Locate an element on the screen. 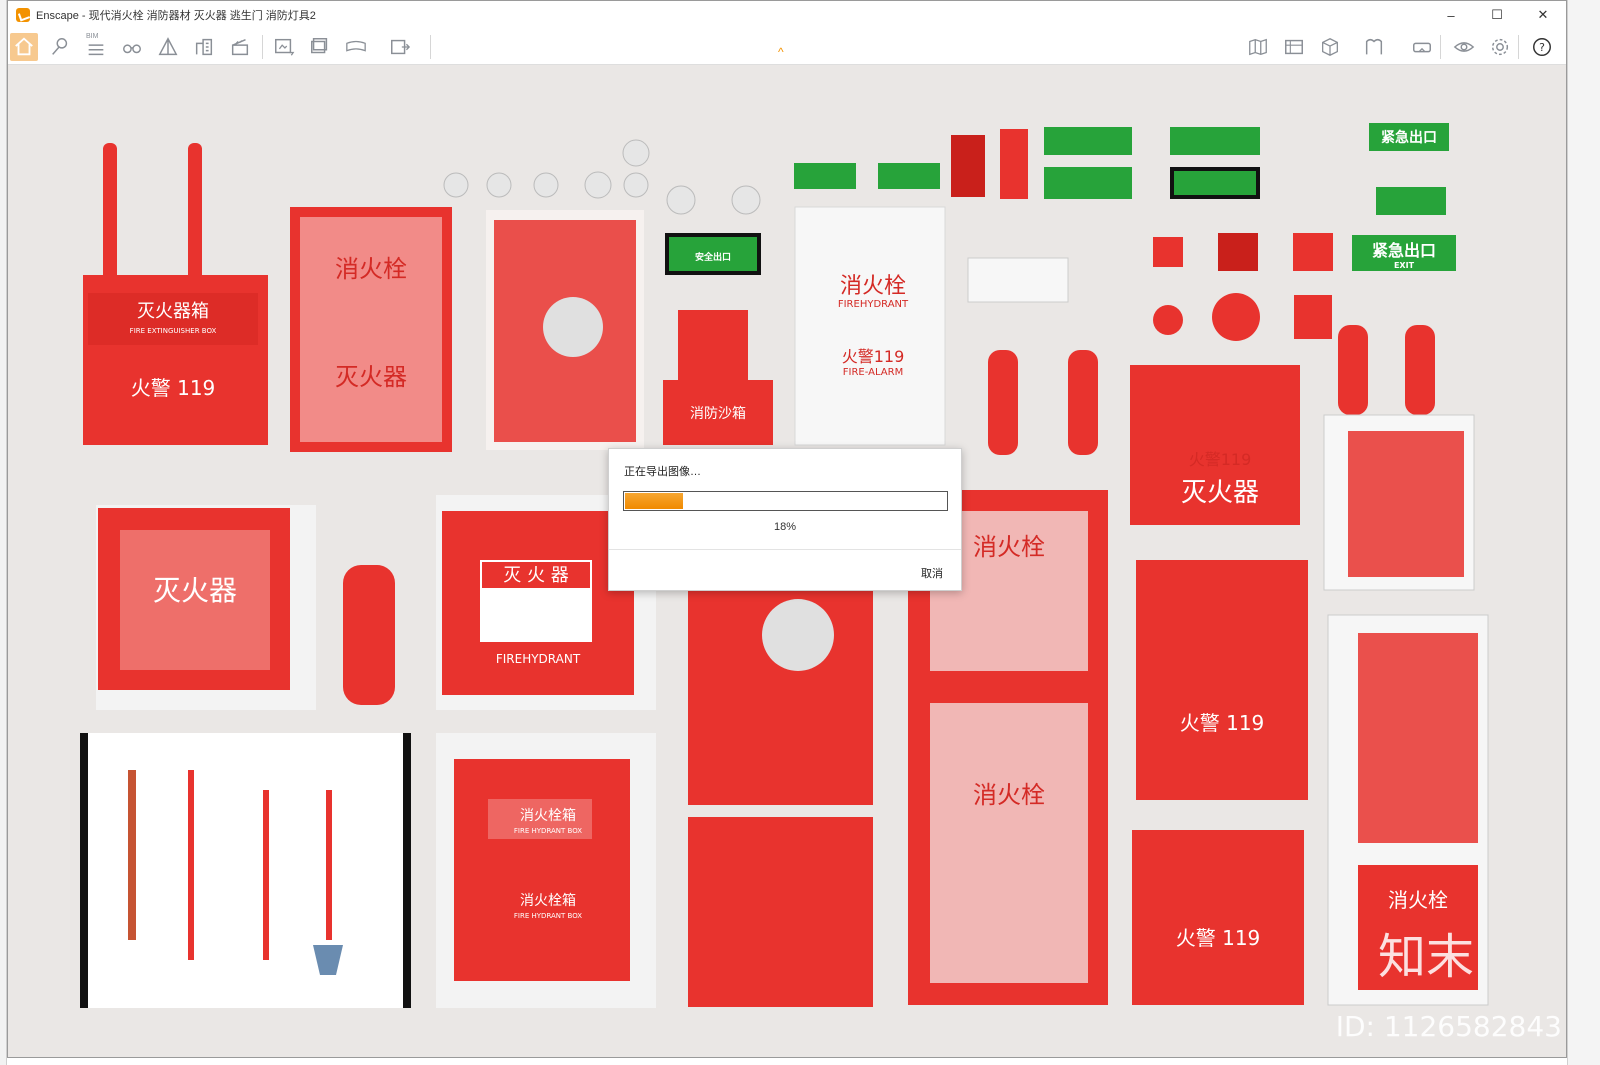  double-hydrant-label-top: 消火栓 is located at coordinates (1009, 547).